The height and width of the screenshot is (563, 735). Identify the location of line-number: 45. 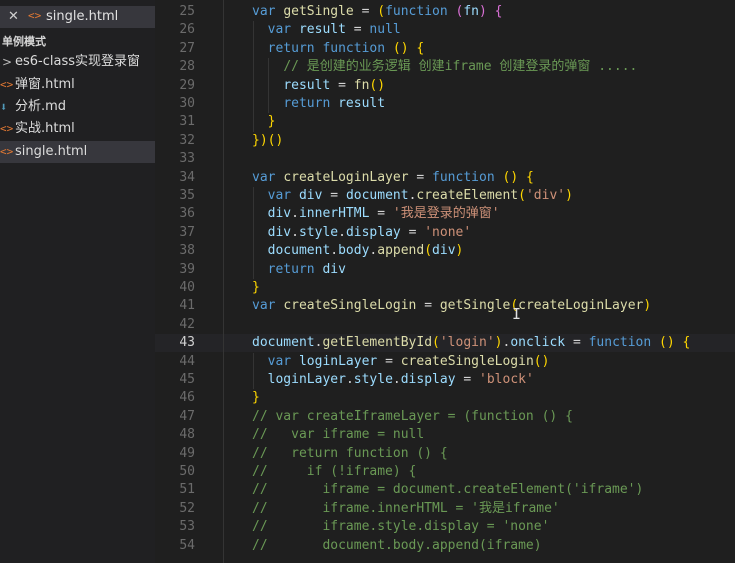
(187, 379).